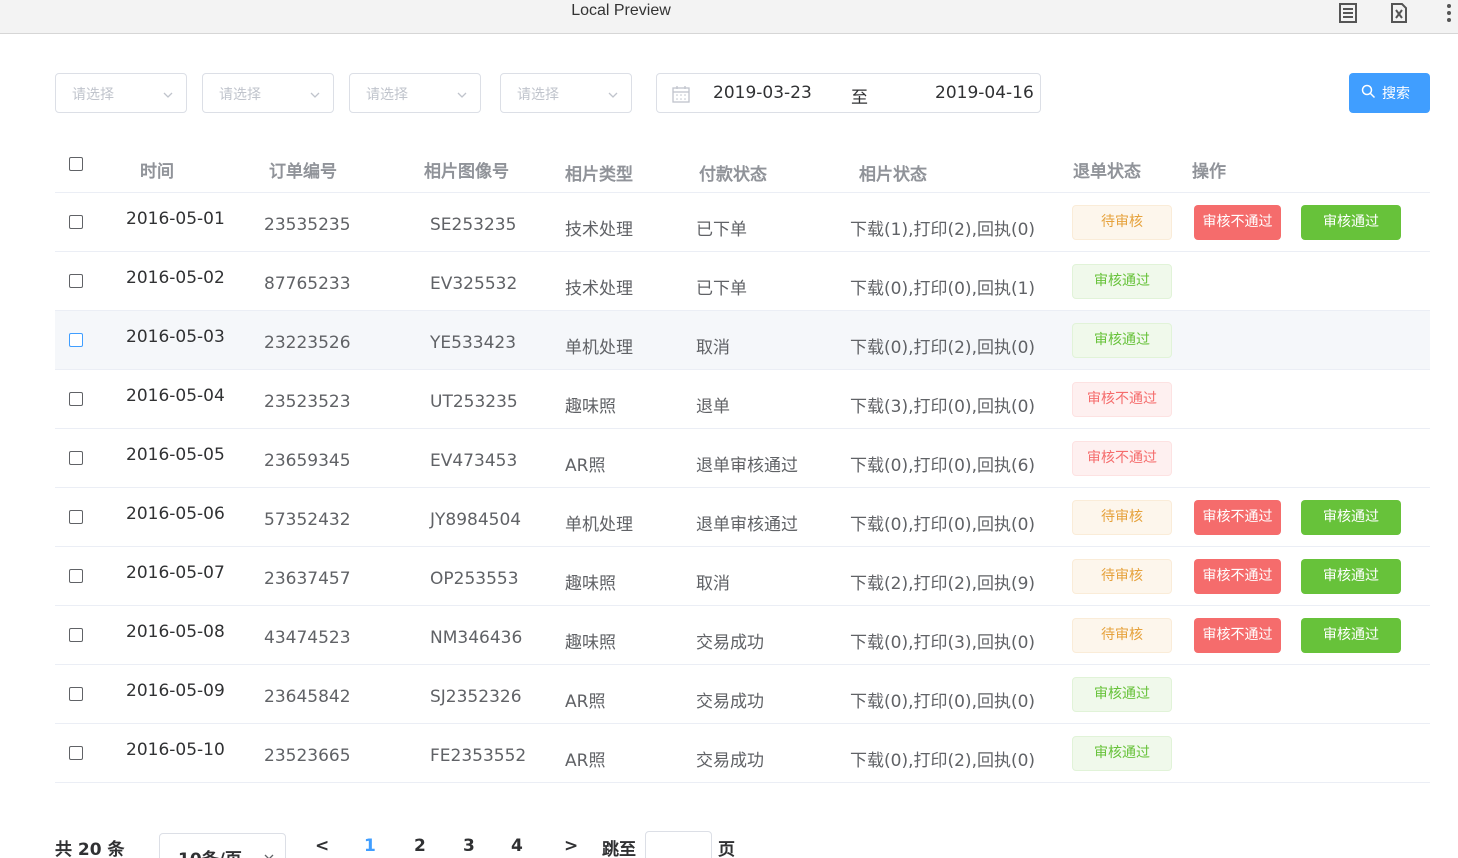  I want to click on cell-date: 2016-05-01, so click(175, 219).